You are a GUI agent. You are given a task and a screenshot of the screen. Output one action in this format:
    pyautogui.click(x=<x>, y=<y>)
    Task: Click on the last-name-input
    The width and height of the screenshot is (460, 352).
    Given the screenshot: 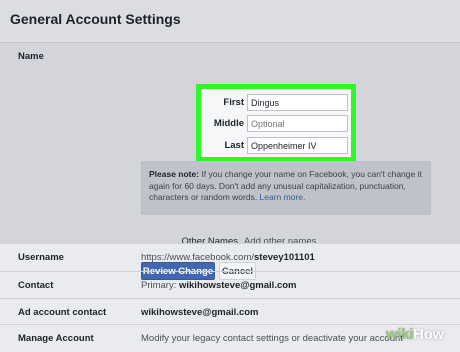 What is the action you would take?
    pyautogui.click(x=297, y=145)
    